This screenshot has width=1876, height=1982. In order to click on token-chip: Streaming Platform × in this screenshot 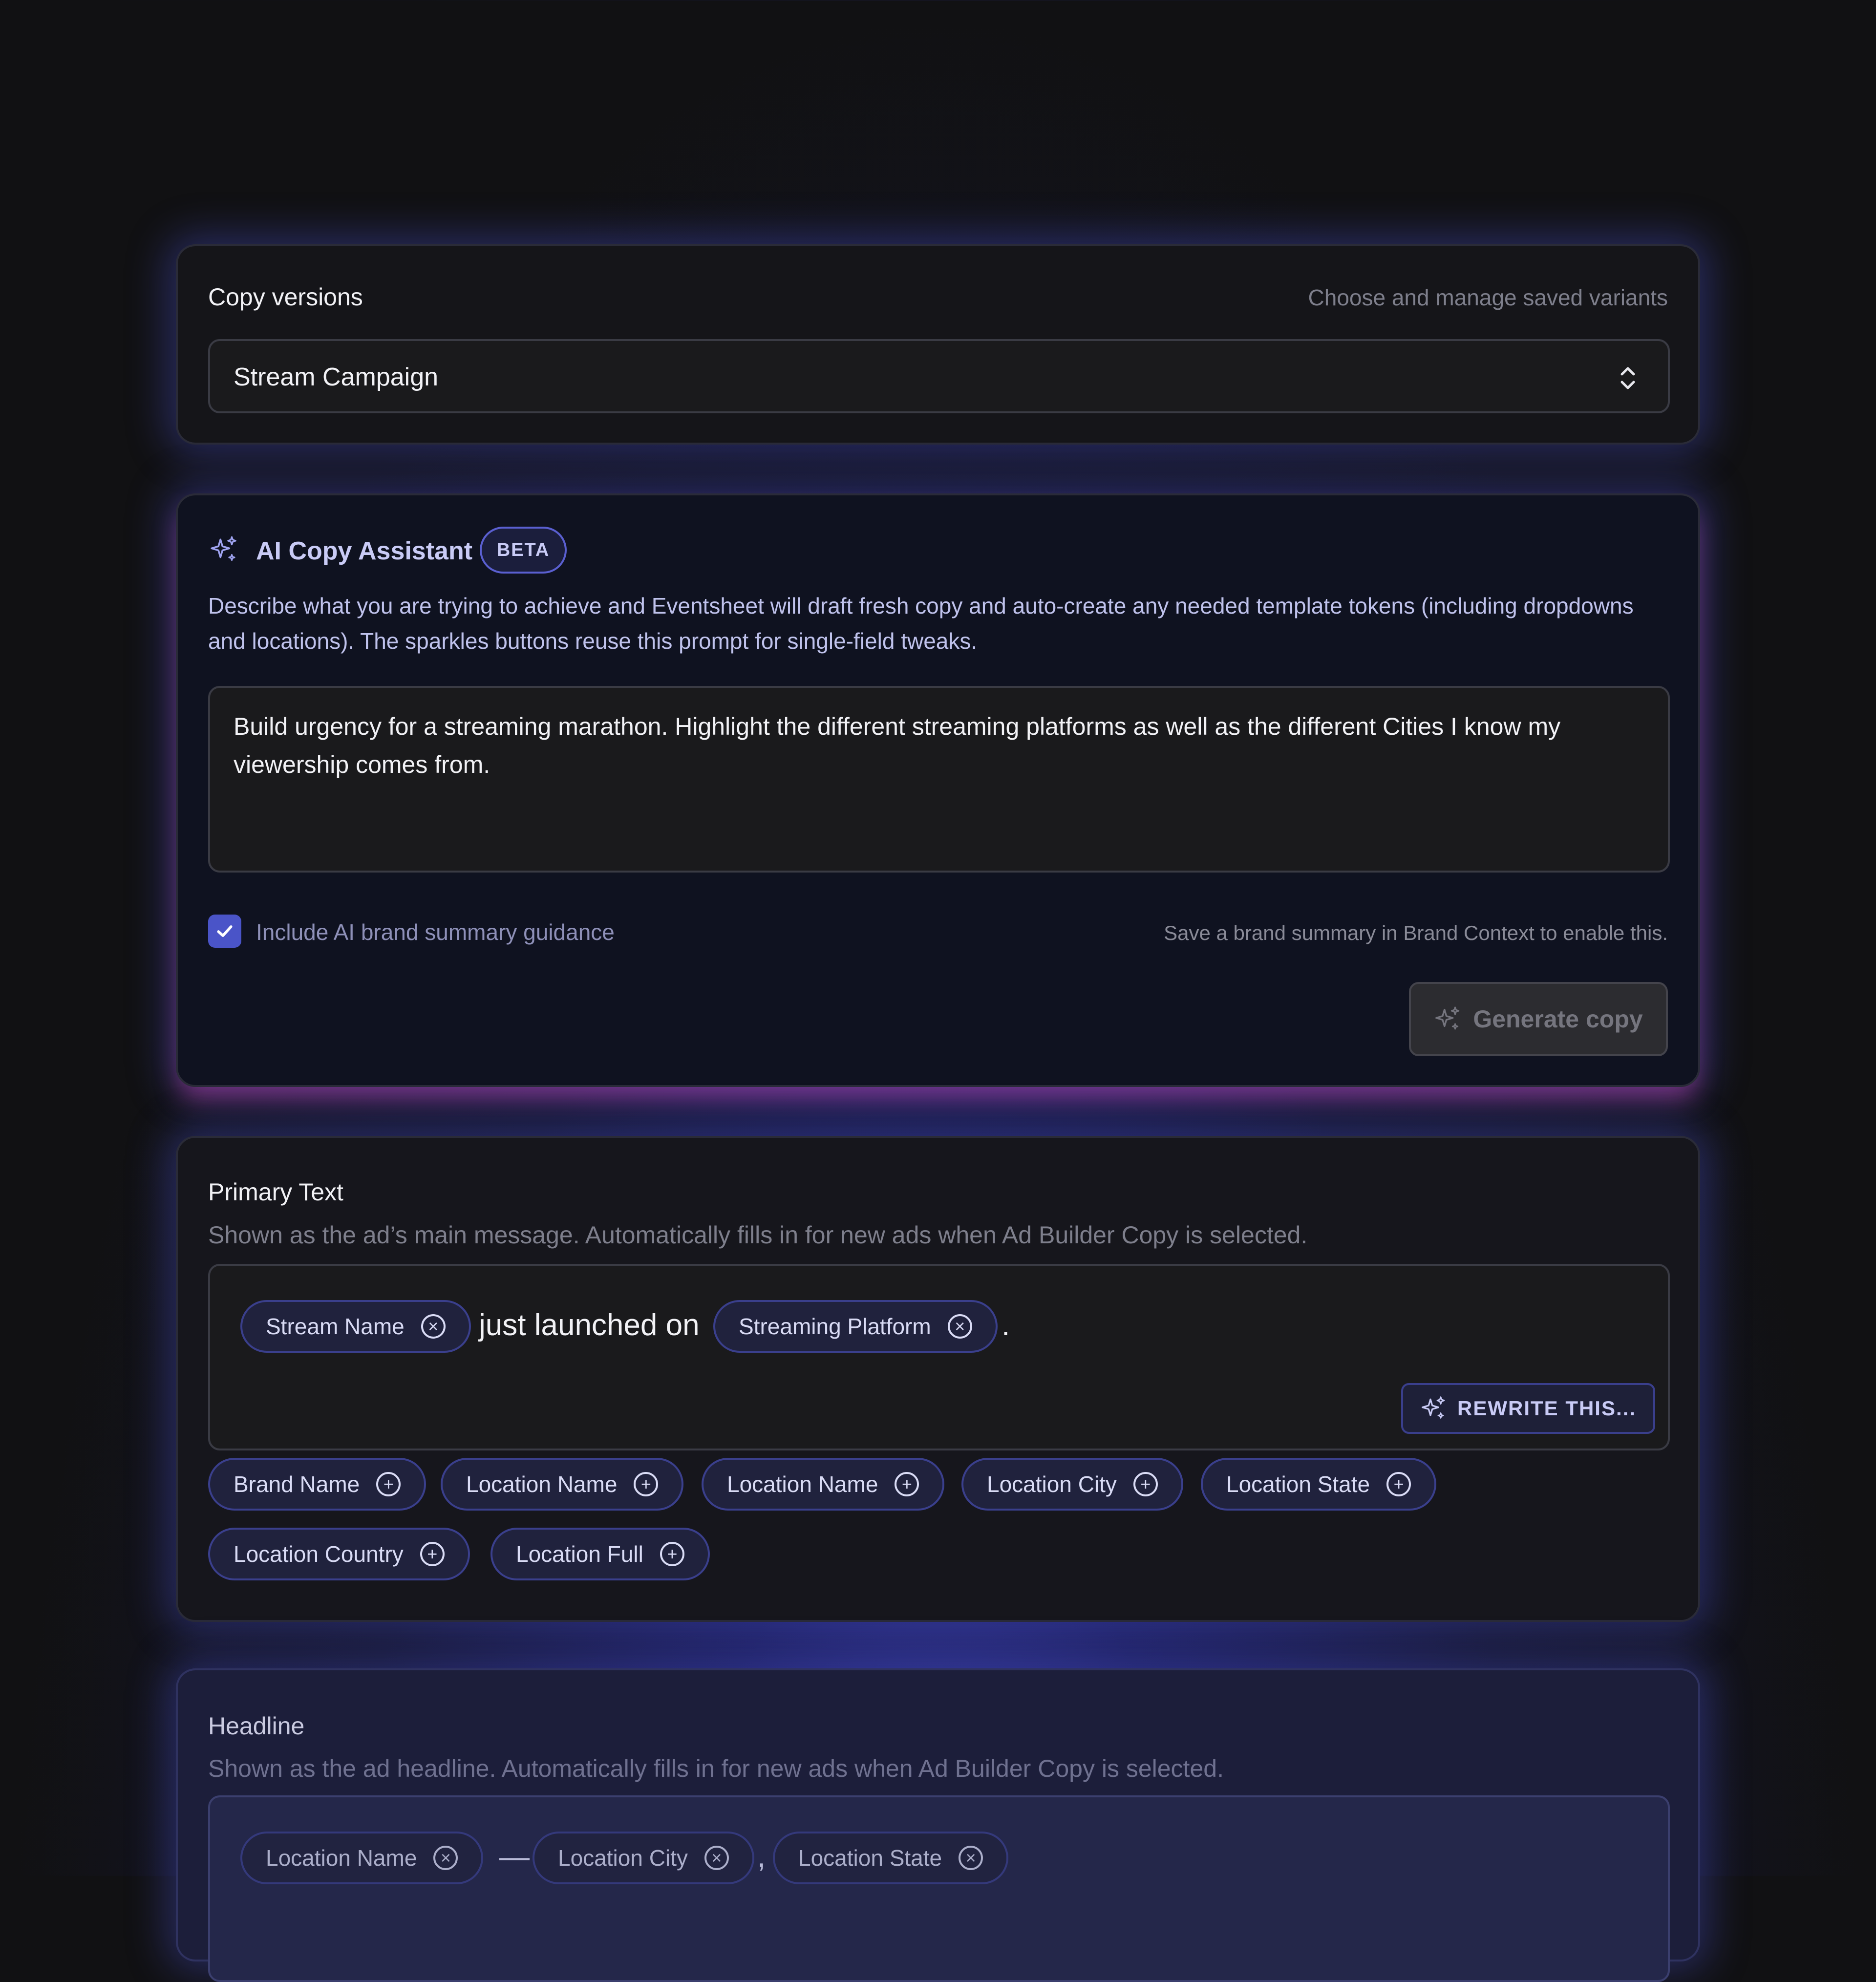, I will do `click(855, 1326)`.